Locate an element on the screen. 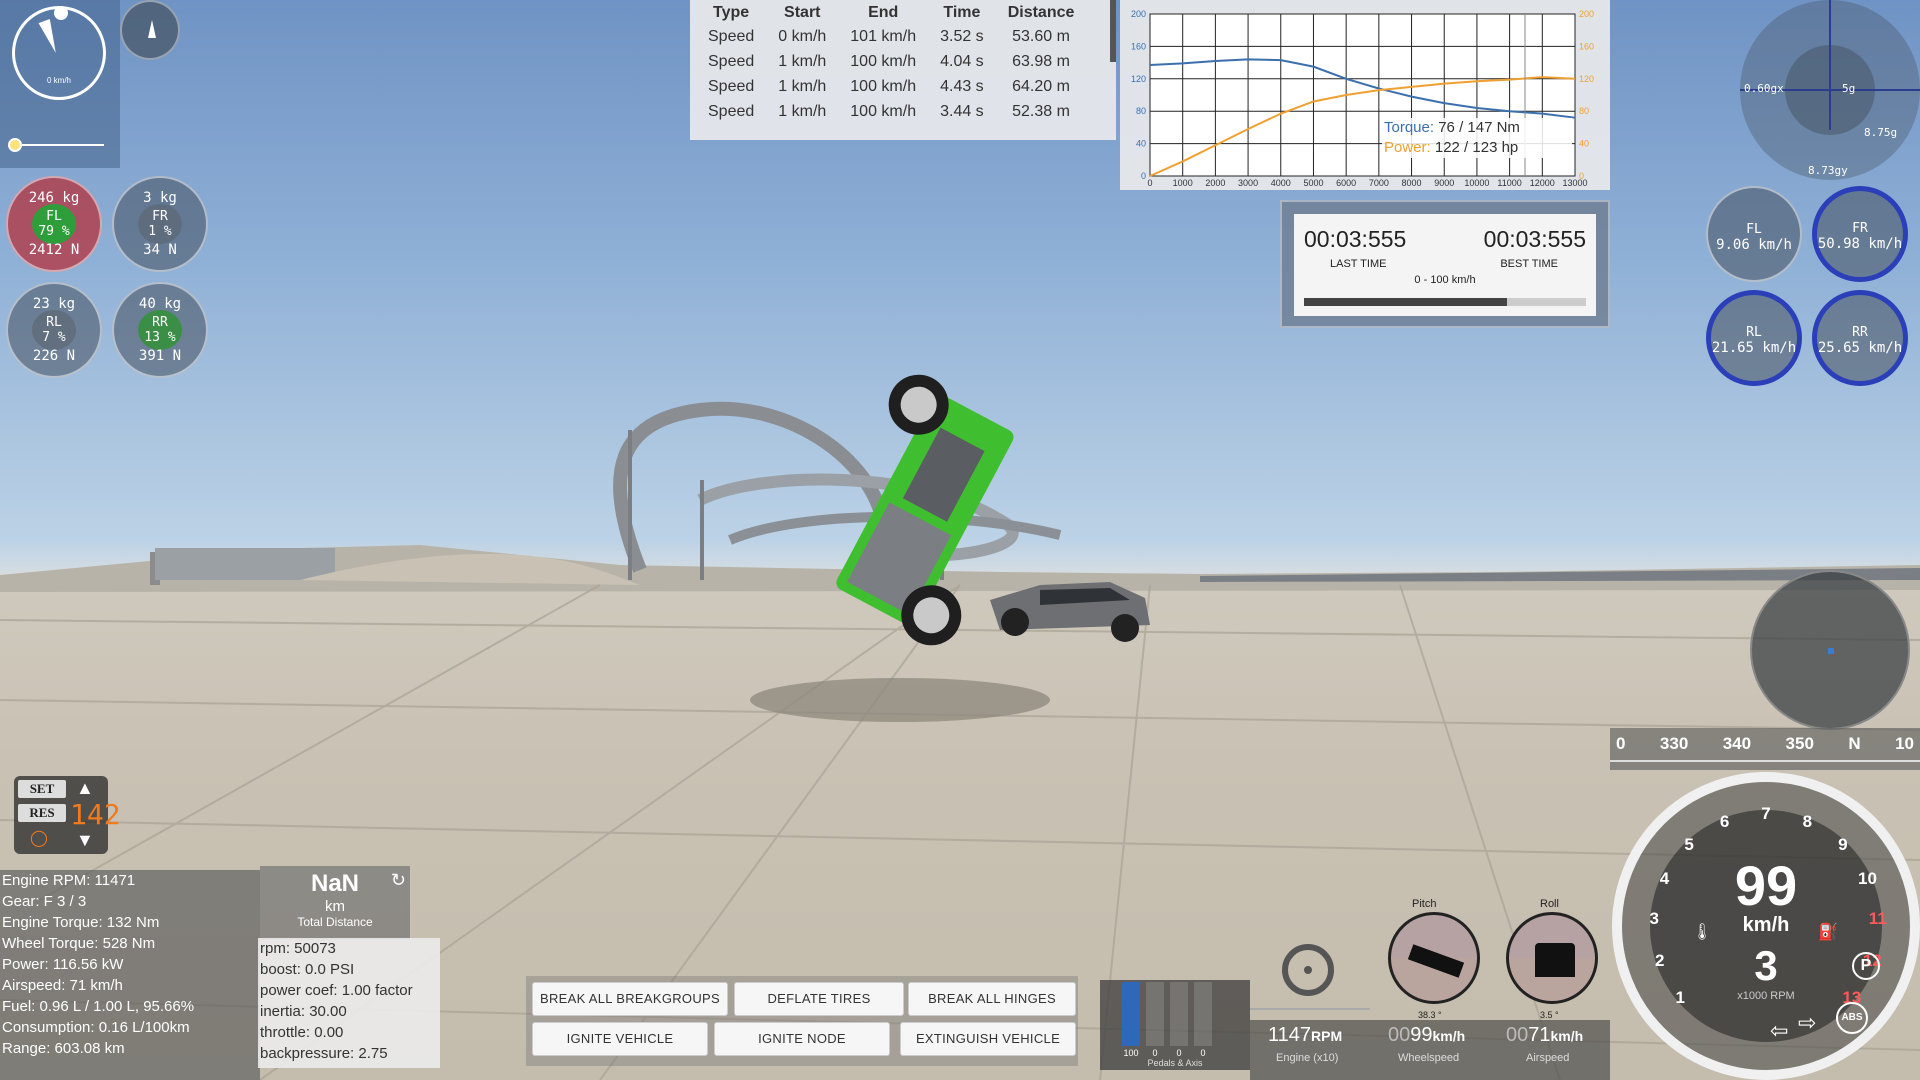  mini-speedometer-slider-handle is located at coordinates (15, 145).